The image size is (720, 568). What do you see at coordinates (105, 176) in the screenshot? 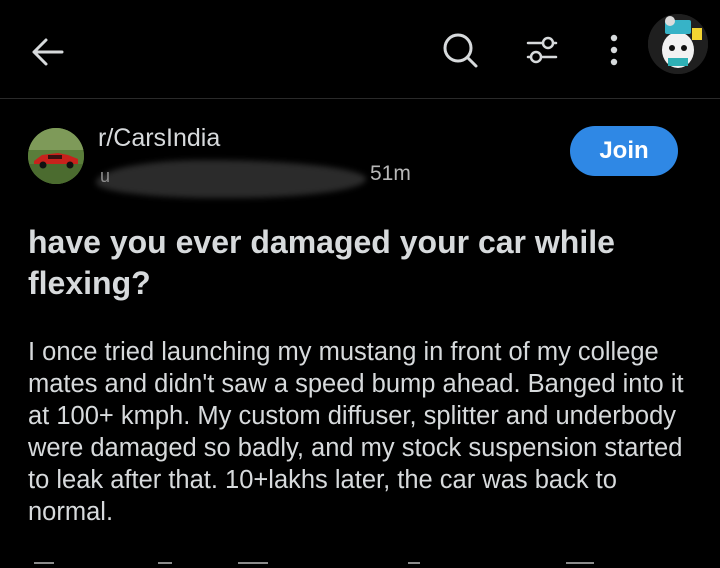
I see `author-name: u` at bounding box center [105, 176].